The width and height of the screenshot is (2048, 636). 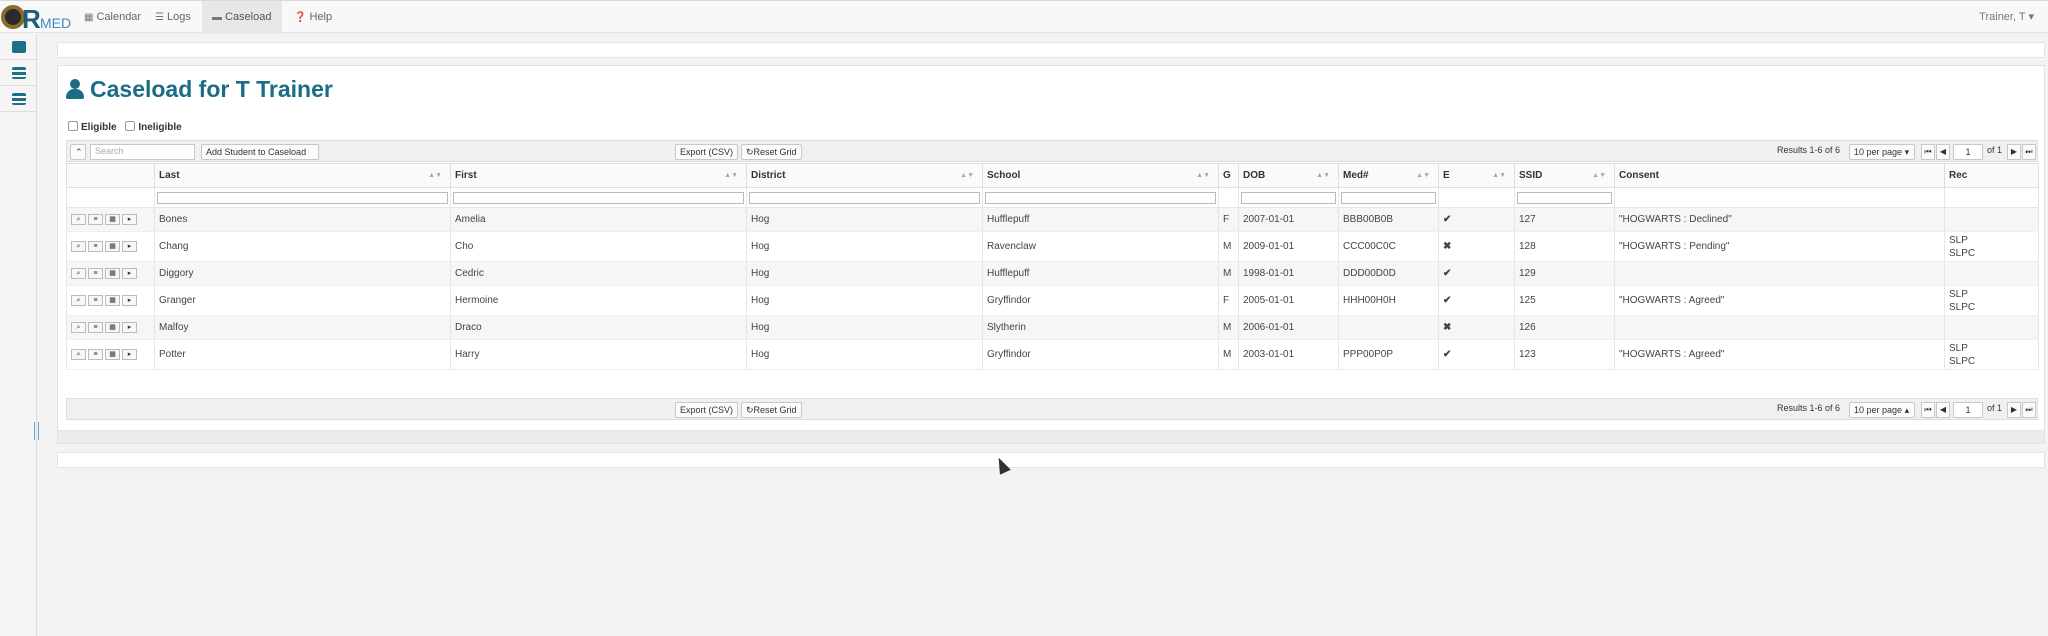 What do you see at coordinates (110, 175) in the screenshot?
I see `col-actions` at bounding box center [110, 175].